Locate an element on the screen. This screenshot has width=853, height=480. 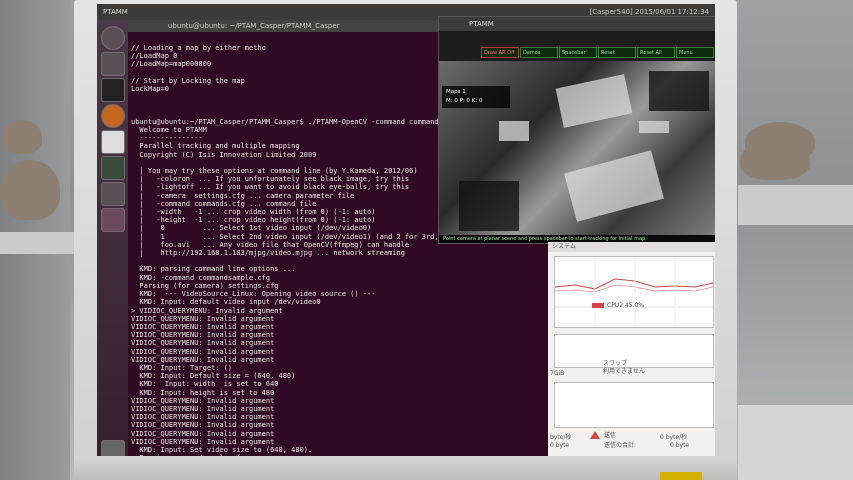
terminal-line: KMD: -command commandsample.cfg is located at coordinates (201, 277).